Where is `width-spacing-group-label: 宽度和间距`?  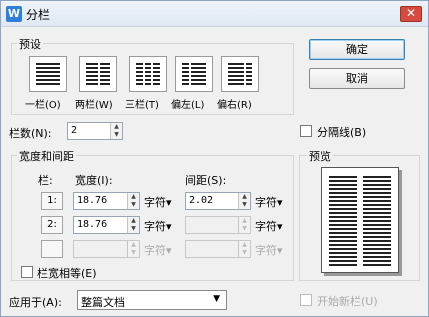 width-spacing-group-label: 宽度和间距 is located at coordinates (46, 156).